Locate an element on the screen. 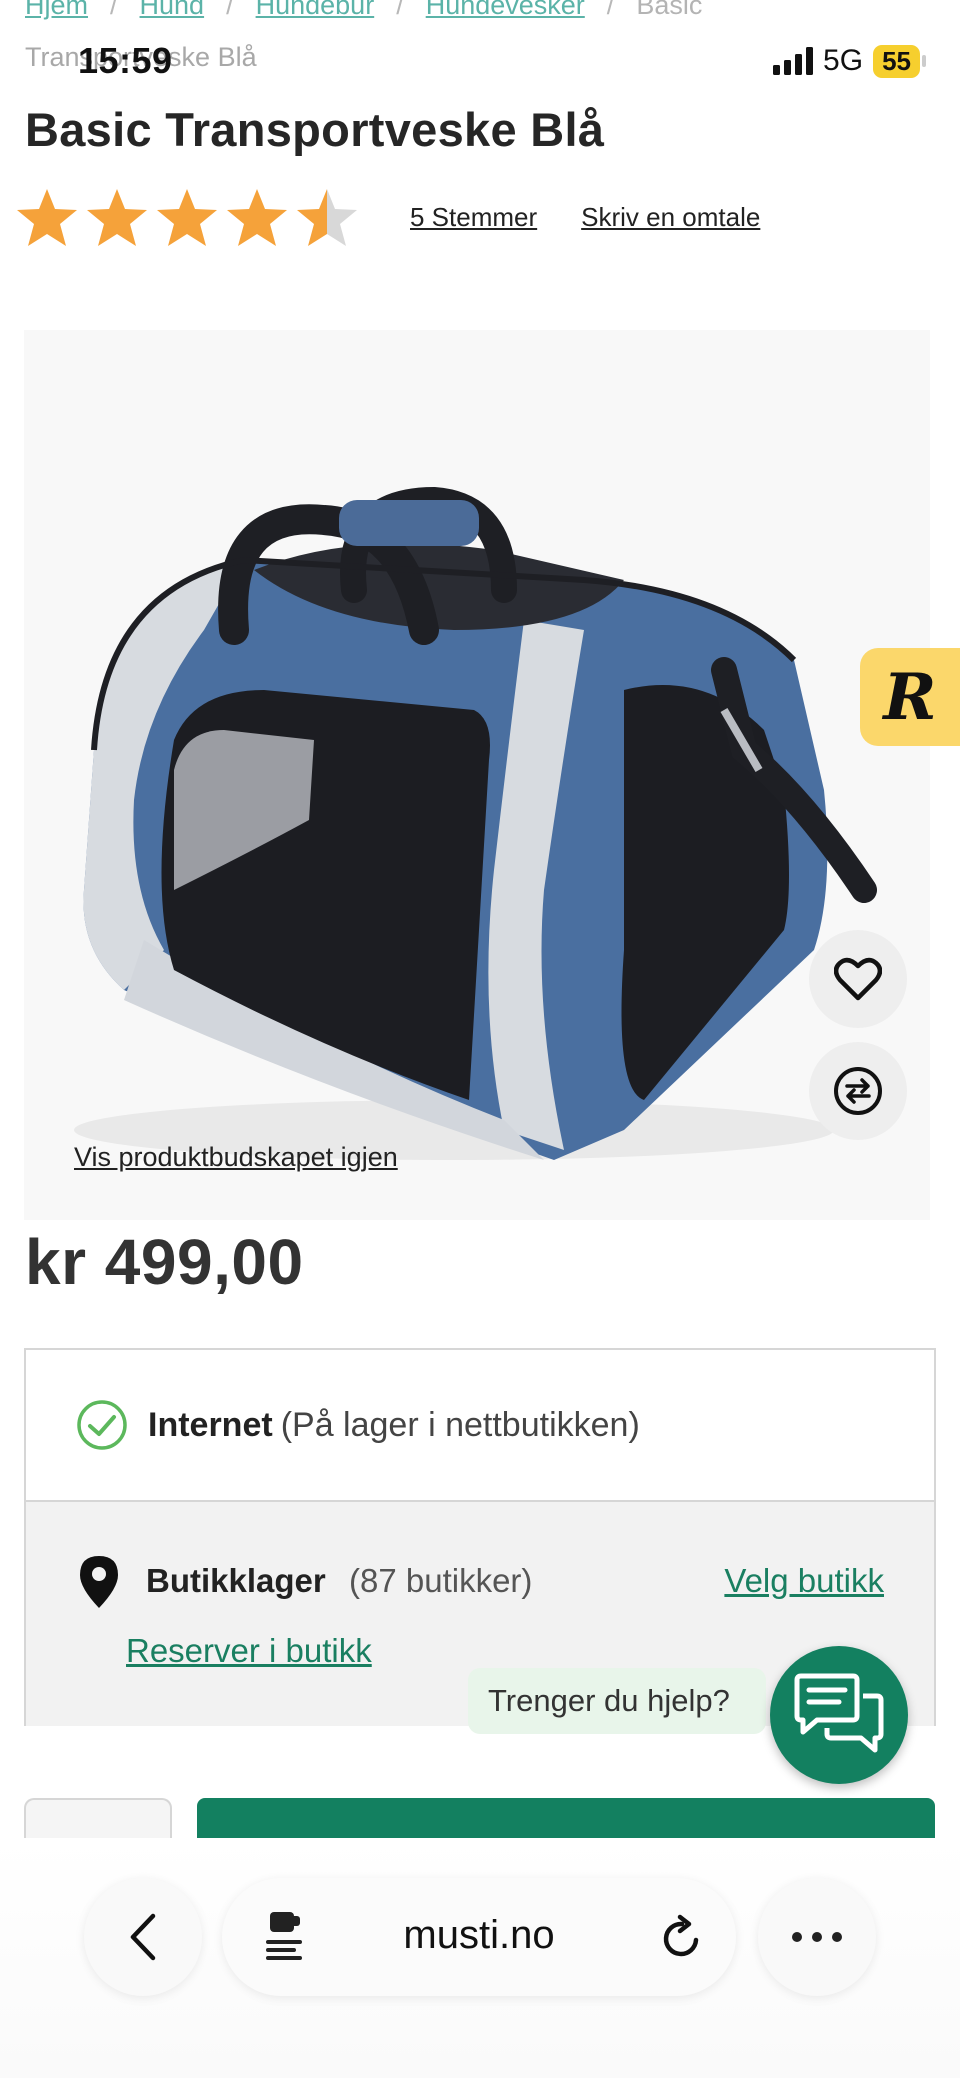  back-button is located at coordinates (143, 1937).